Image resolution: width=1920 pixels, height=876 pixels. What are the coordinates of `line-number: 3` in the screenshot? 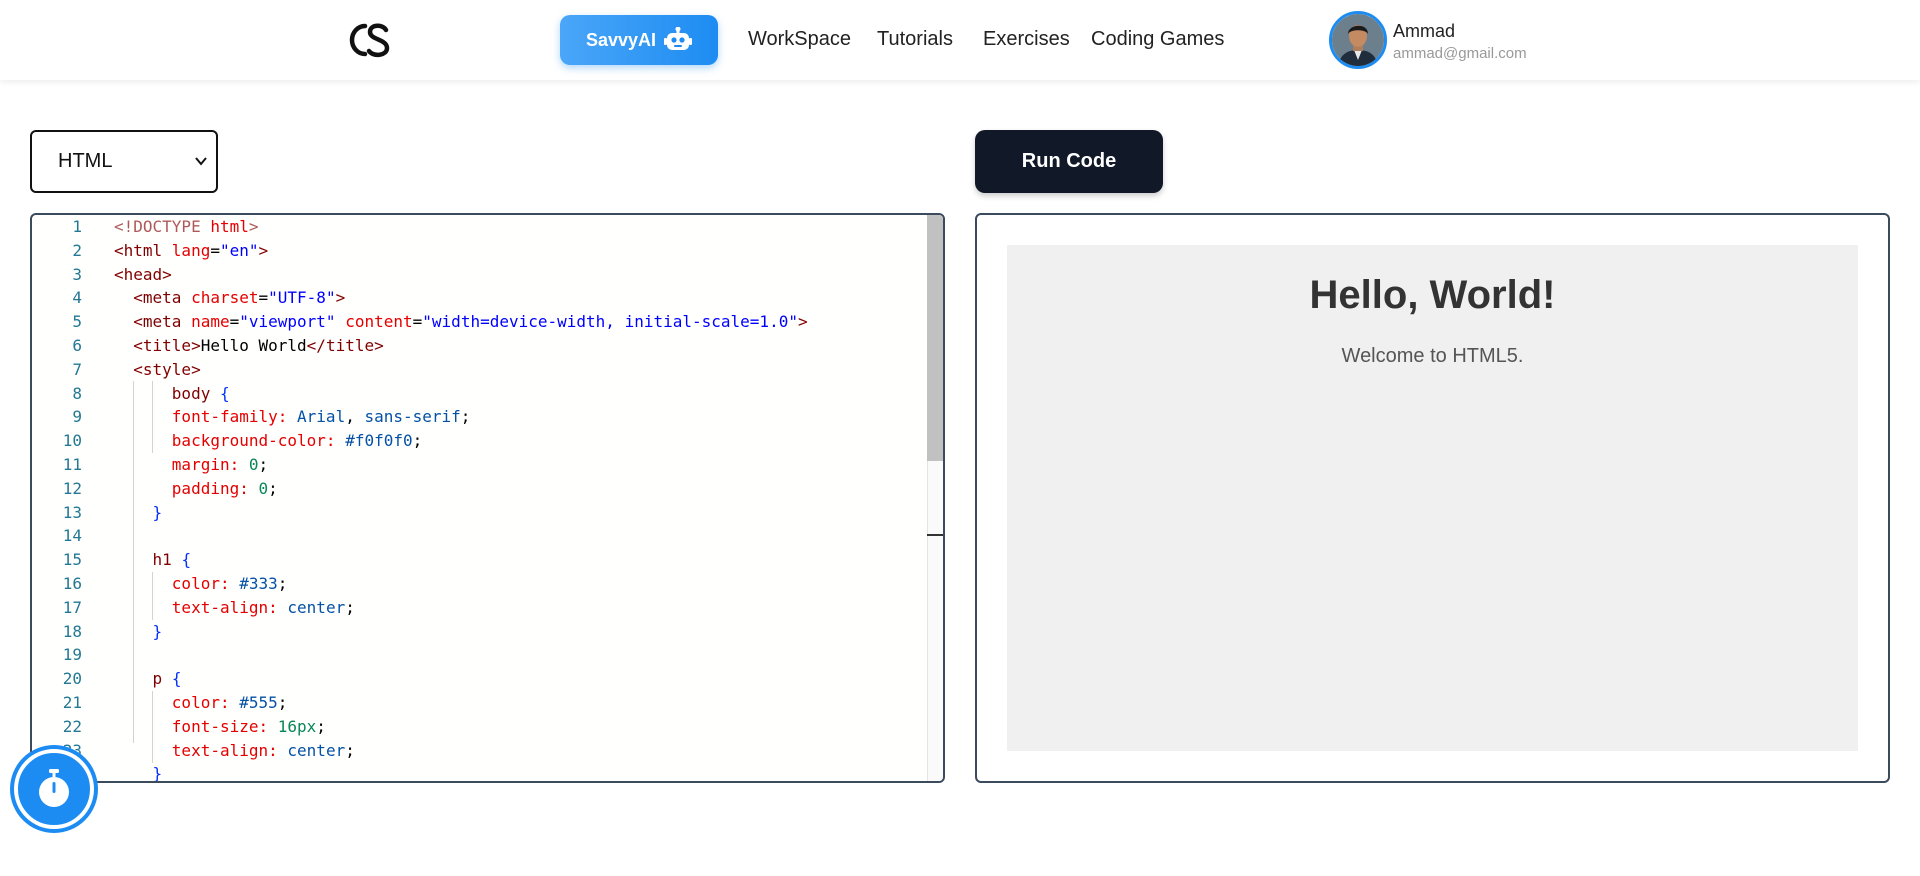 It's located at (77, 274).